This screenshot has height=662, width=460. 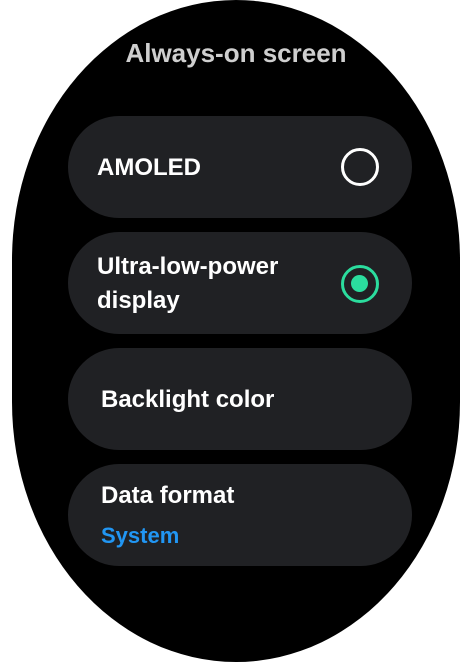 I want to click on screen-title: Always-on screen, so click(x=236, y=53).